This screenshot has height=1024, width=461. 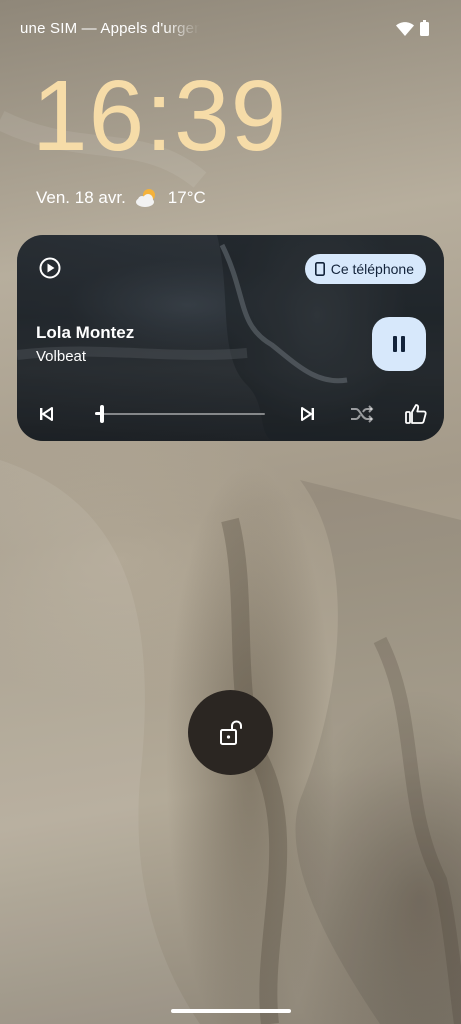 I want to click on pause-button, so click(x=399, y=344).